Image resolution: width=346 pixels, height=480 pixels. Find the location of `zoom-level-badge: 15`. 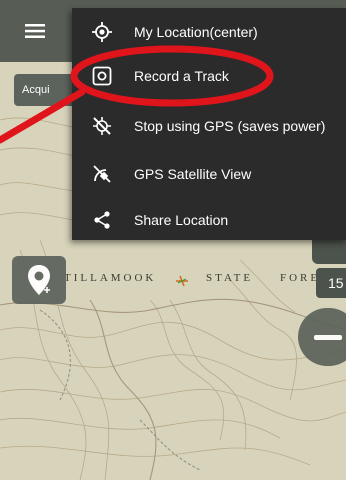

zoom-level-badge: 15 is located at coordinates (331, 283).